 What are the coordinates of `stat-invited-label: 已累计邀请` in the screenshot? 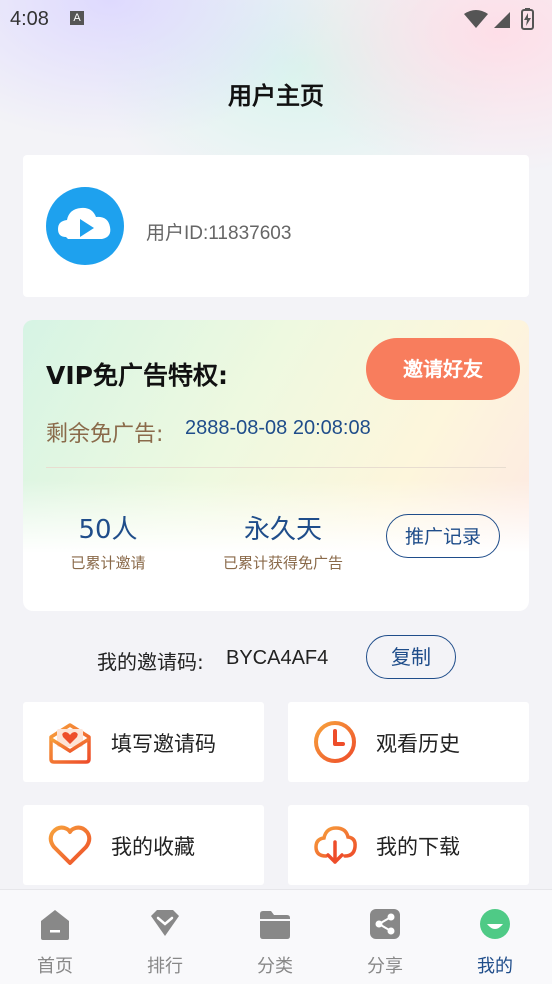 It's located at (108, 563).